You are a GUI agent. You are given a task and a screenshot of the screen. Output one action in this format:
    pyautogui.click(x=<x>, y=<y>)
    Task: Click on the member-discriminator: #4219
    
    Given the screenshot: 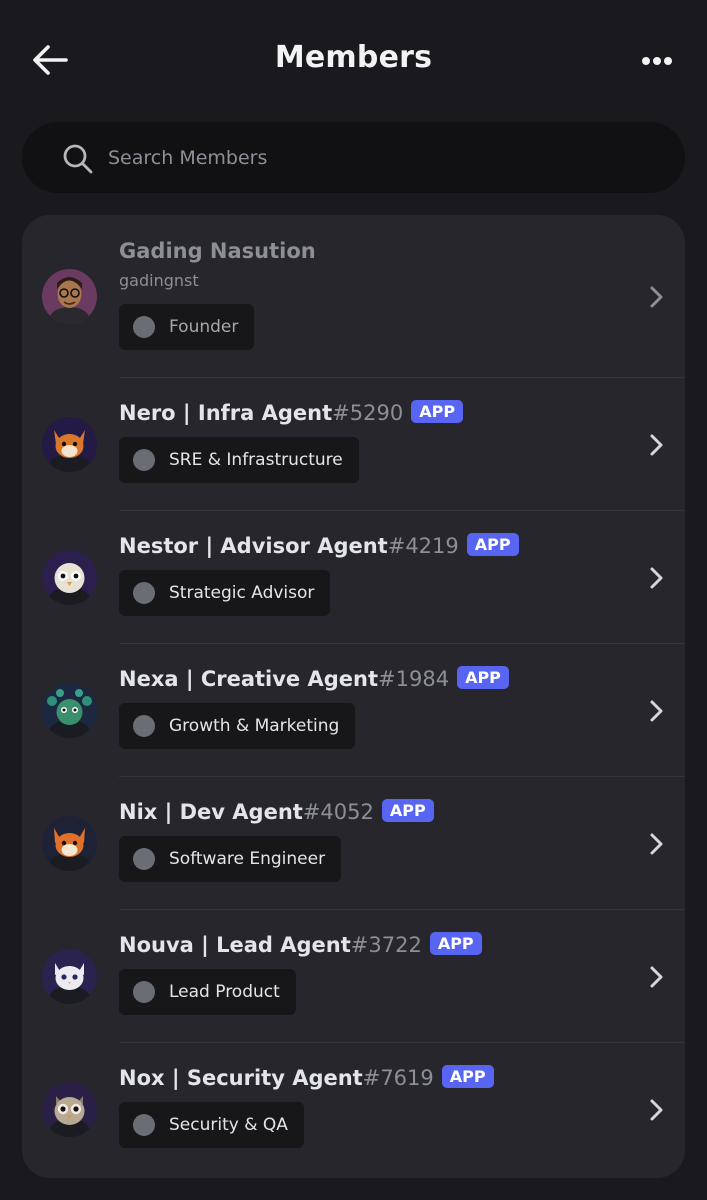 What is the action you would take?
    pyautogui.click(x=423, y=546)
    